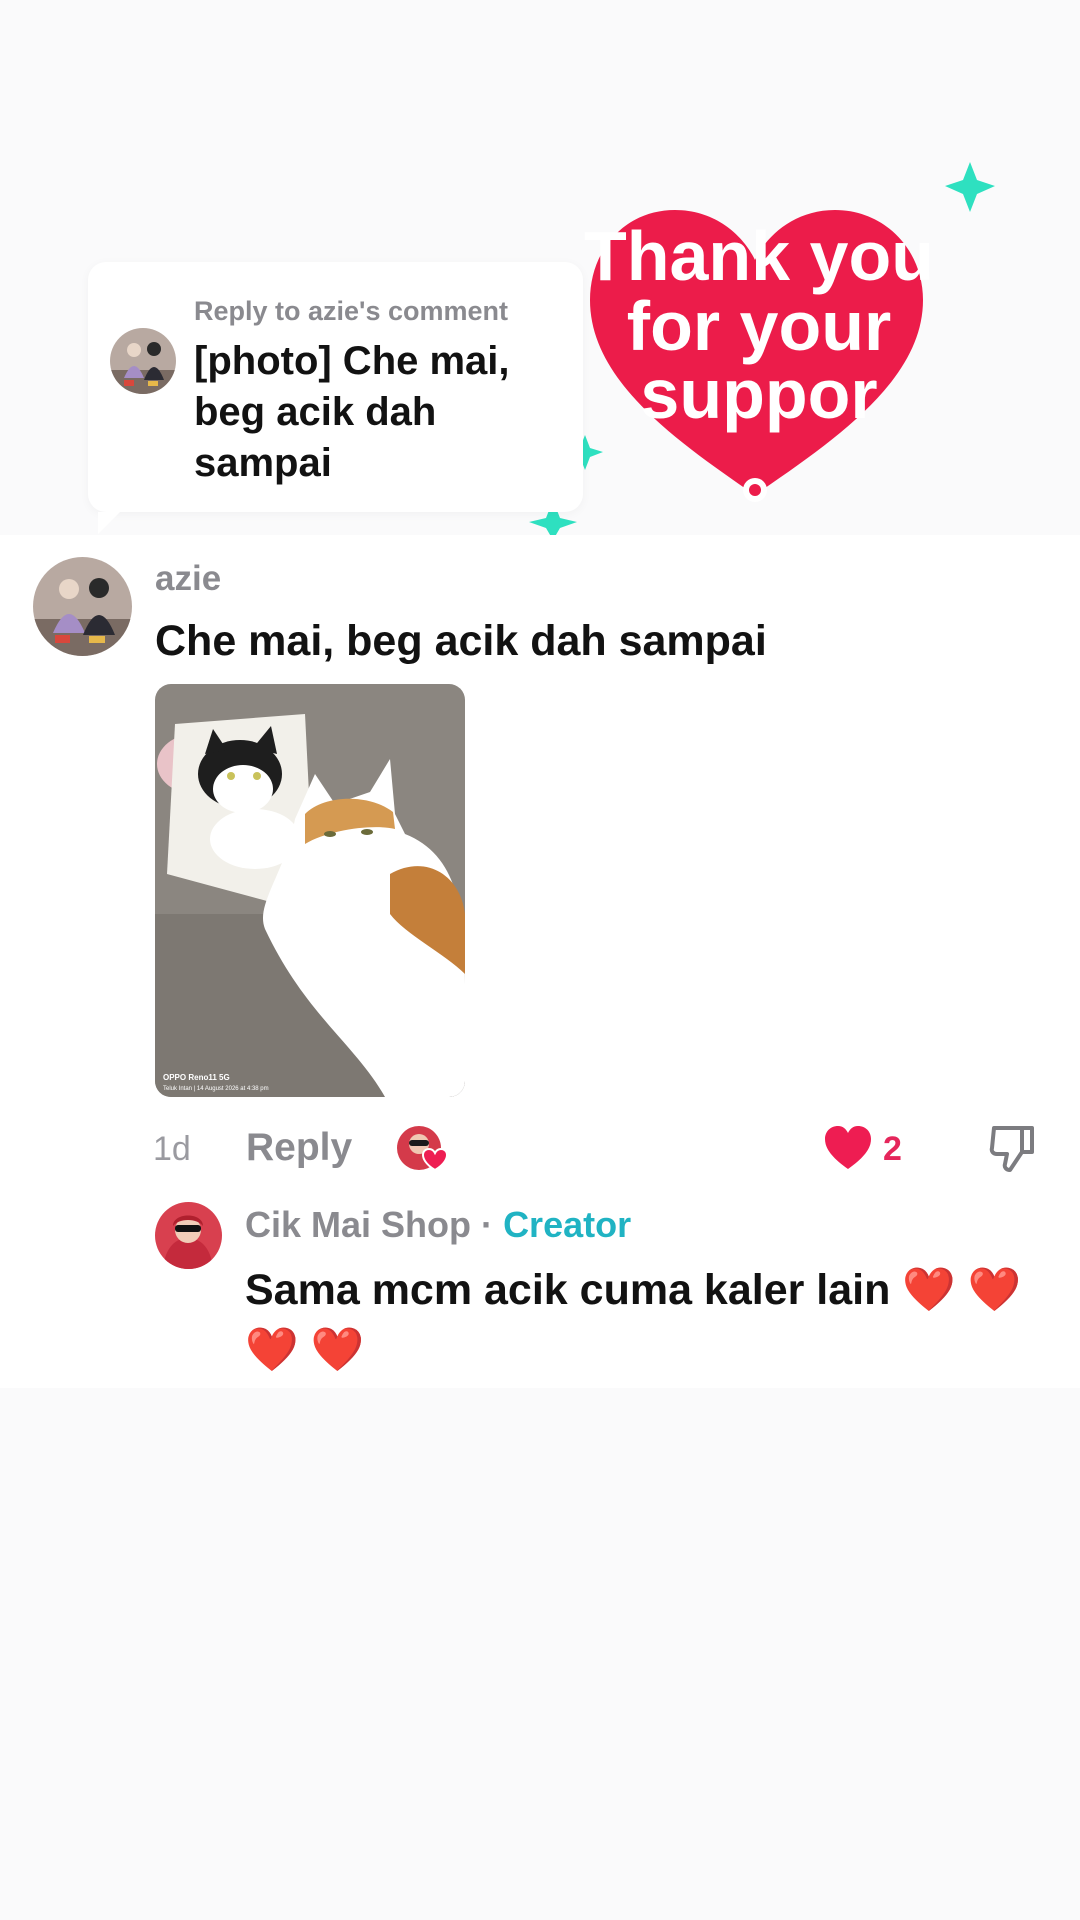 The height and width of the screenshot is (1920, 1080). What do you see at coordinates (216, 1089) in the screenshot?
I see `photo-caption-line2: Teluk Intan | 14 August 2026 at 4:38 pm` at bounding box center [216, 1089].